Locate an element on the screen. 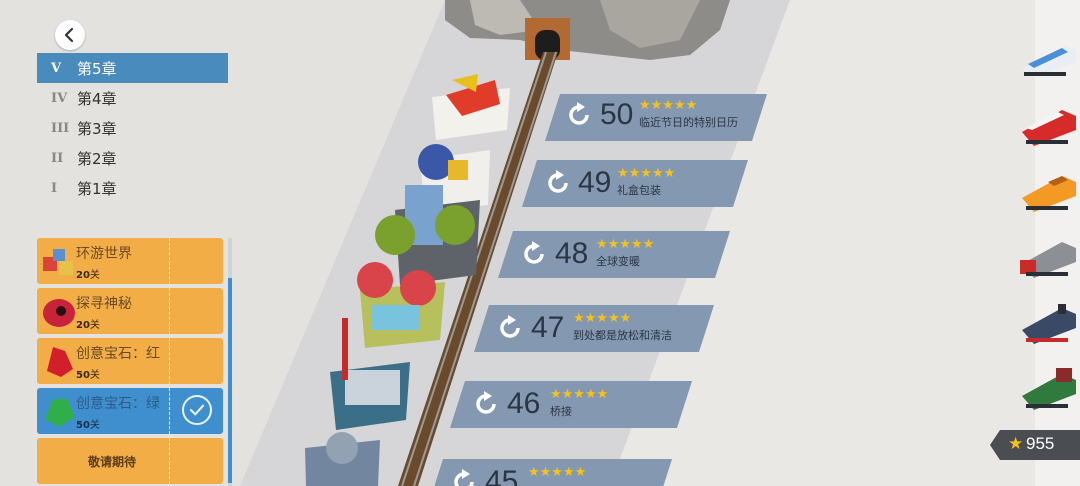 The height and width of the screenshot is (486, 1080). pack-scrollbar is located at coordinates (230, 380).